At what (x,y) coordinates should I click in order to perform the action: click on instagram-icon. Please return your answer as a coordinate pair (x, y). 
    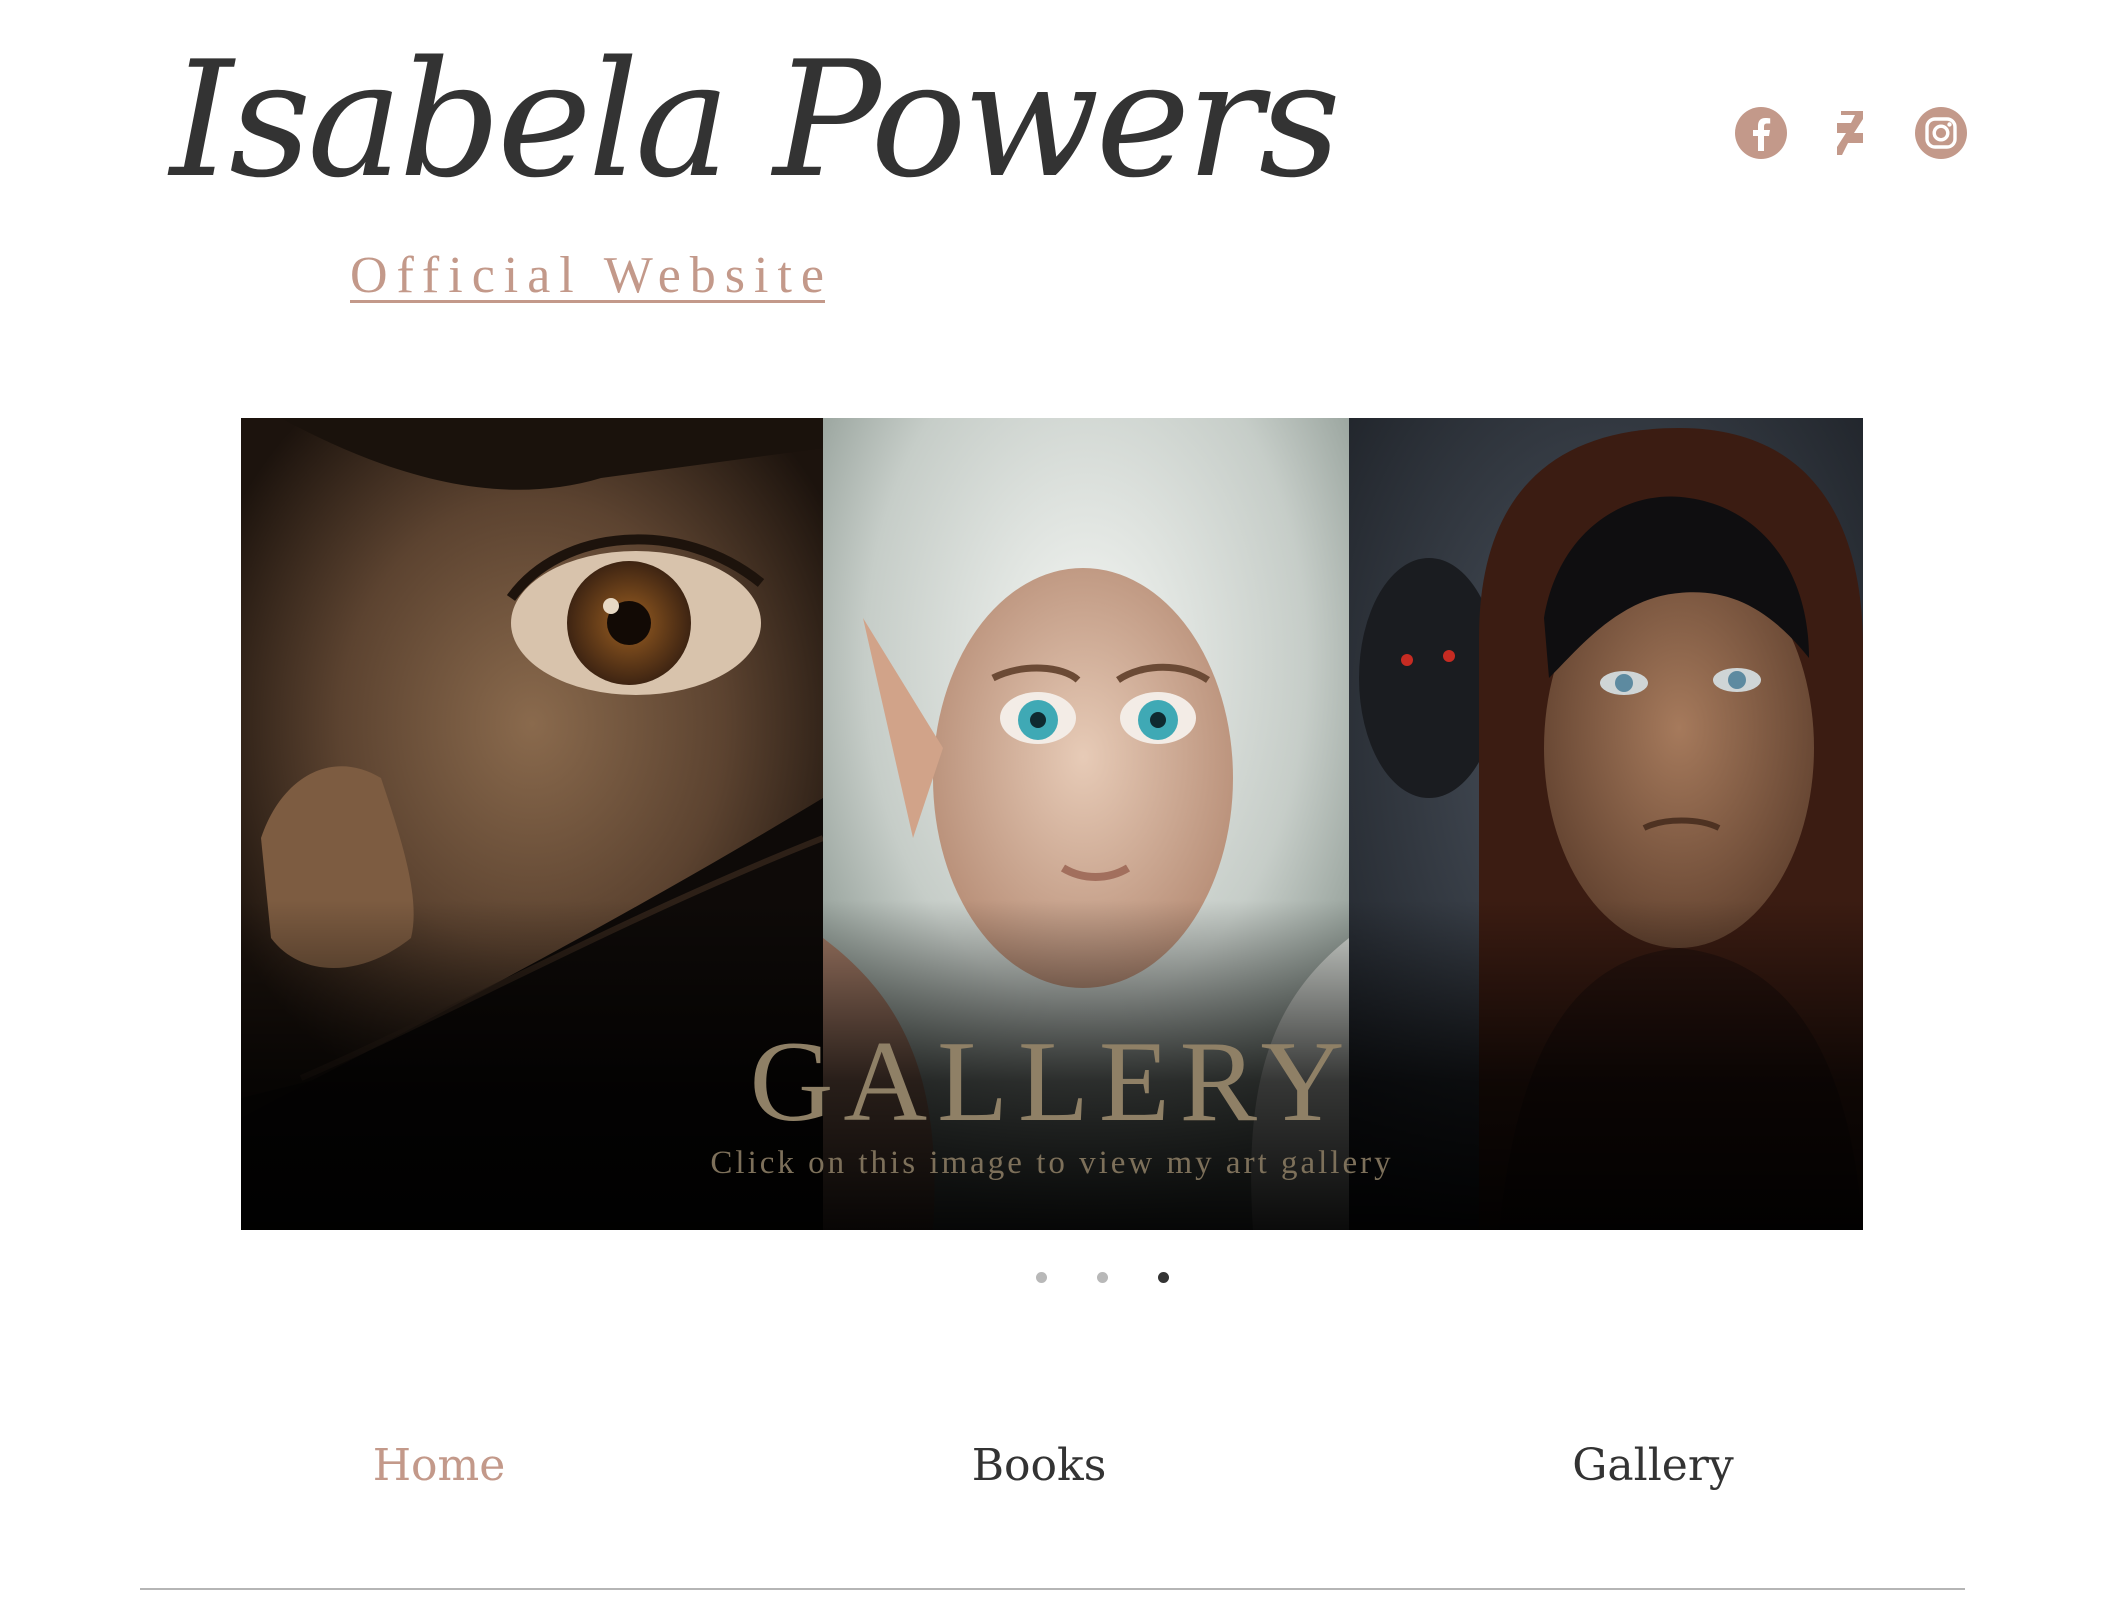
    Looking at the image, I should click on (1941, 133).